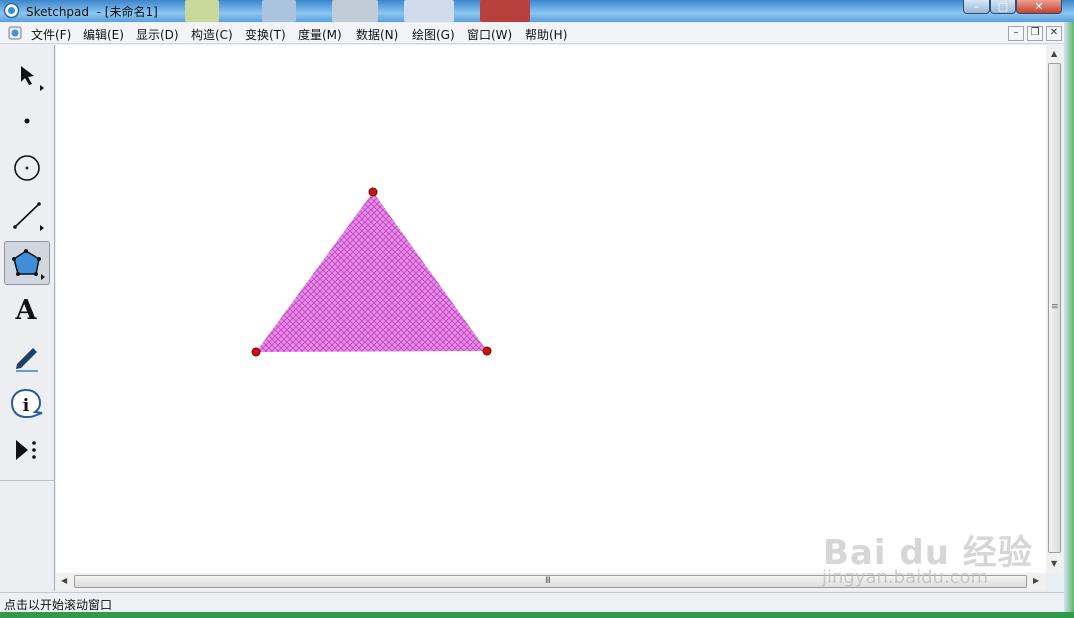  What do you see at coordinates (15, 33) in the screenshot?
I see `document-icon` at bounding box center [15, 33].